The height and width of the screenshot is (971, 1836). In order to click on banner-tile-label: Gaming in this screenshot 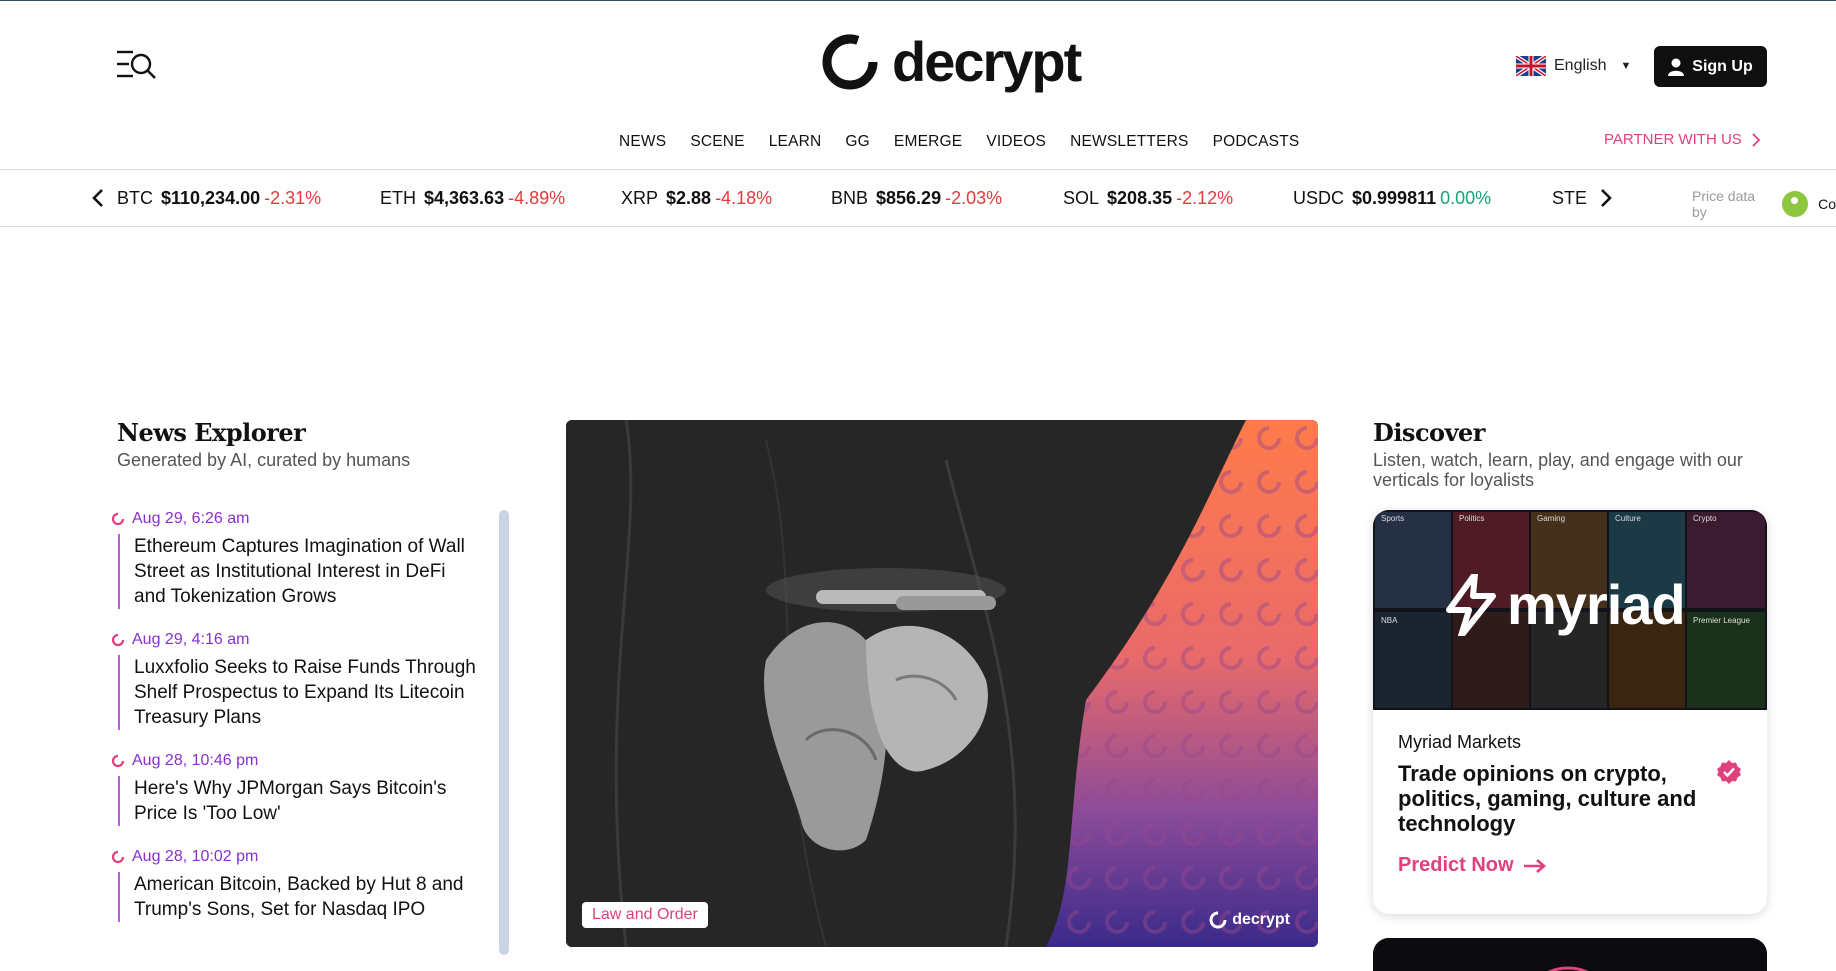, I will do `click(1551, 518)`.